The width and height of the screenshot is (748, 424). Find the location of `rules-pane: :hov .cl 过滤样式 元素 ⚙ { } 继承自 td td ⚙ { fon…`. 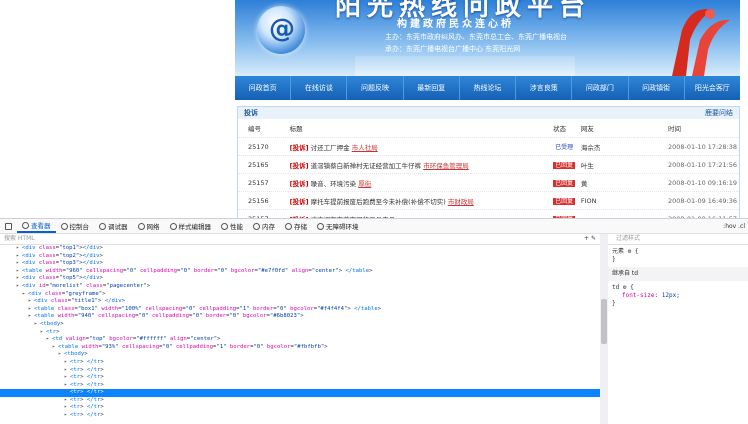

rules-pane: :hov .cl 过滤样式 元素 ⚙ { } 继承自 td td ⚙ { fon… is located at coordinates (678, 323).